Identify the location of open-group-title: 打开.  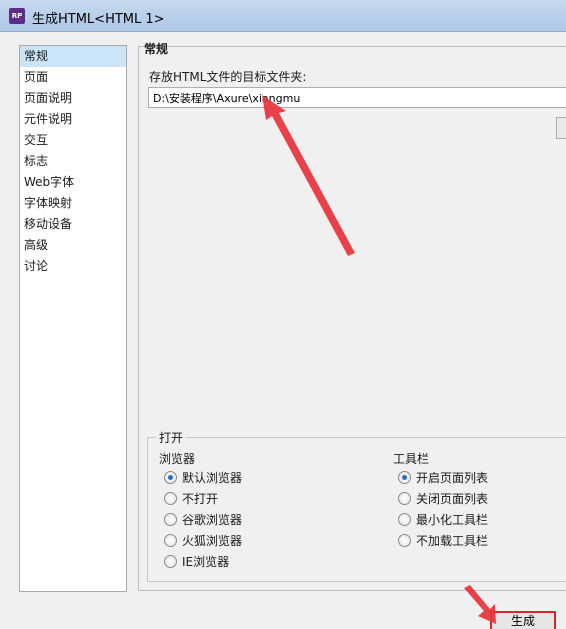
(171, 437).